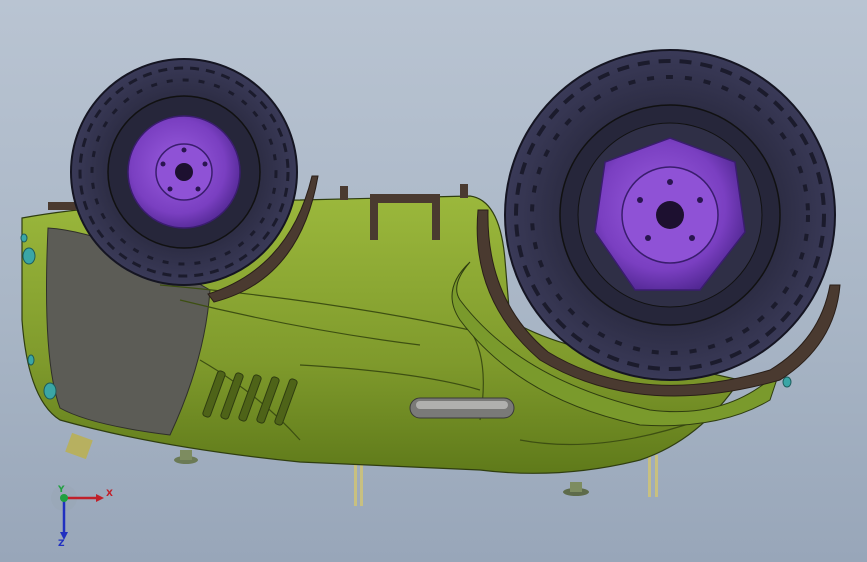  I want to click on z-axis-label: Z, so click(61, 543).